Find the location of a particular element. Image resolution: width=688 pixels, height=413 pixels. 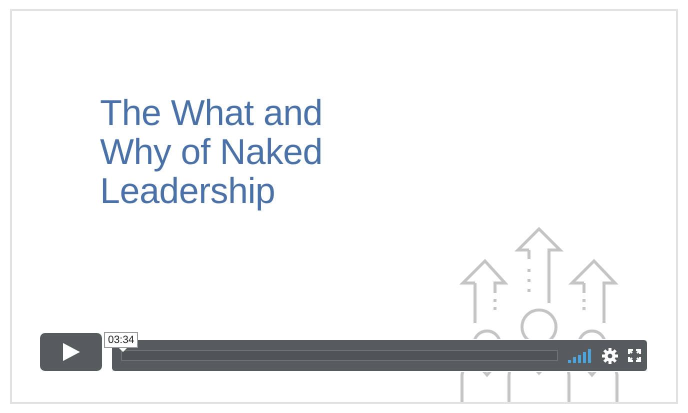

play-button is located at coordinates (71, 352).